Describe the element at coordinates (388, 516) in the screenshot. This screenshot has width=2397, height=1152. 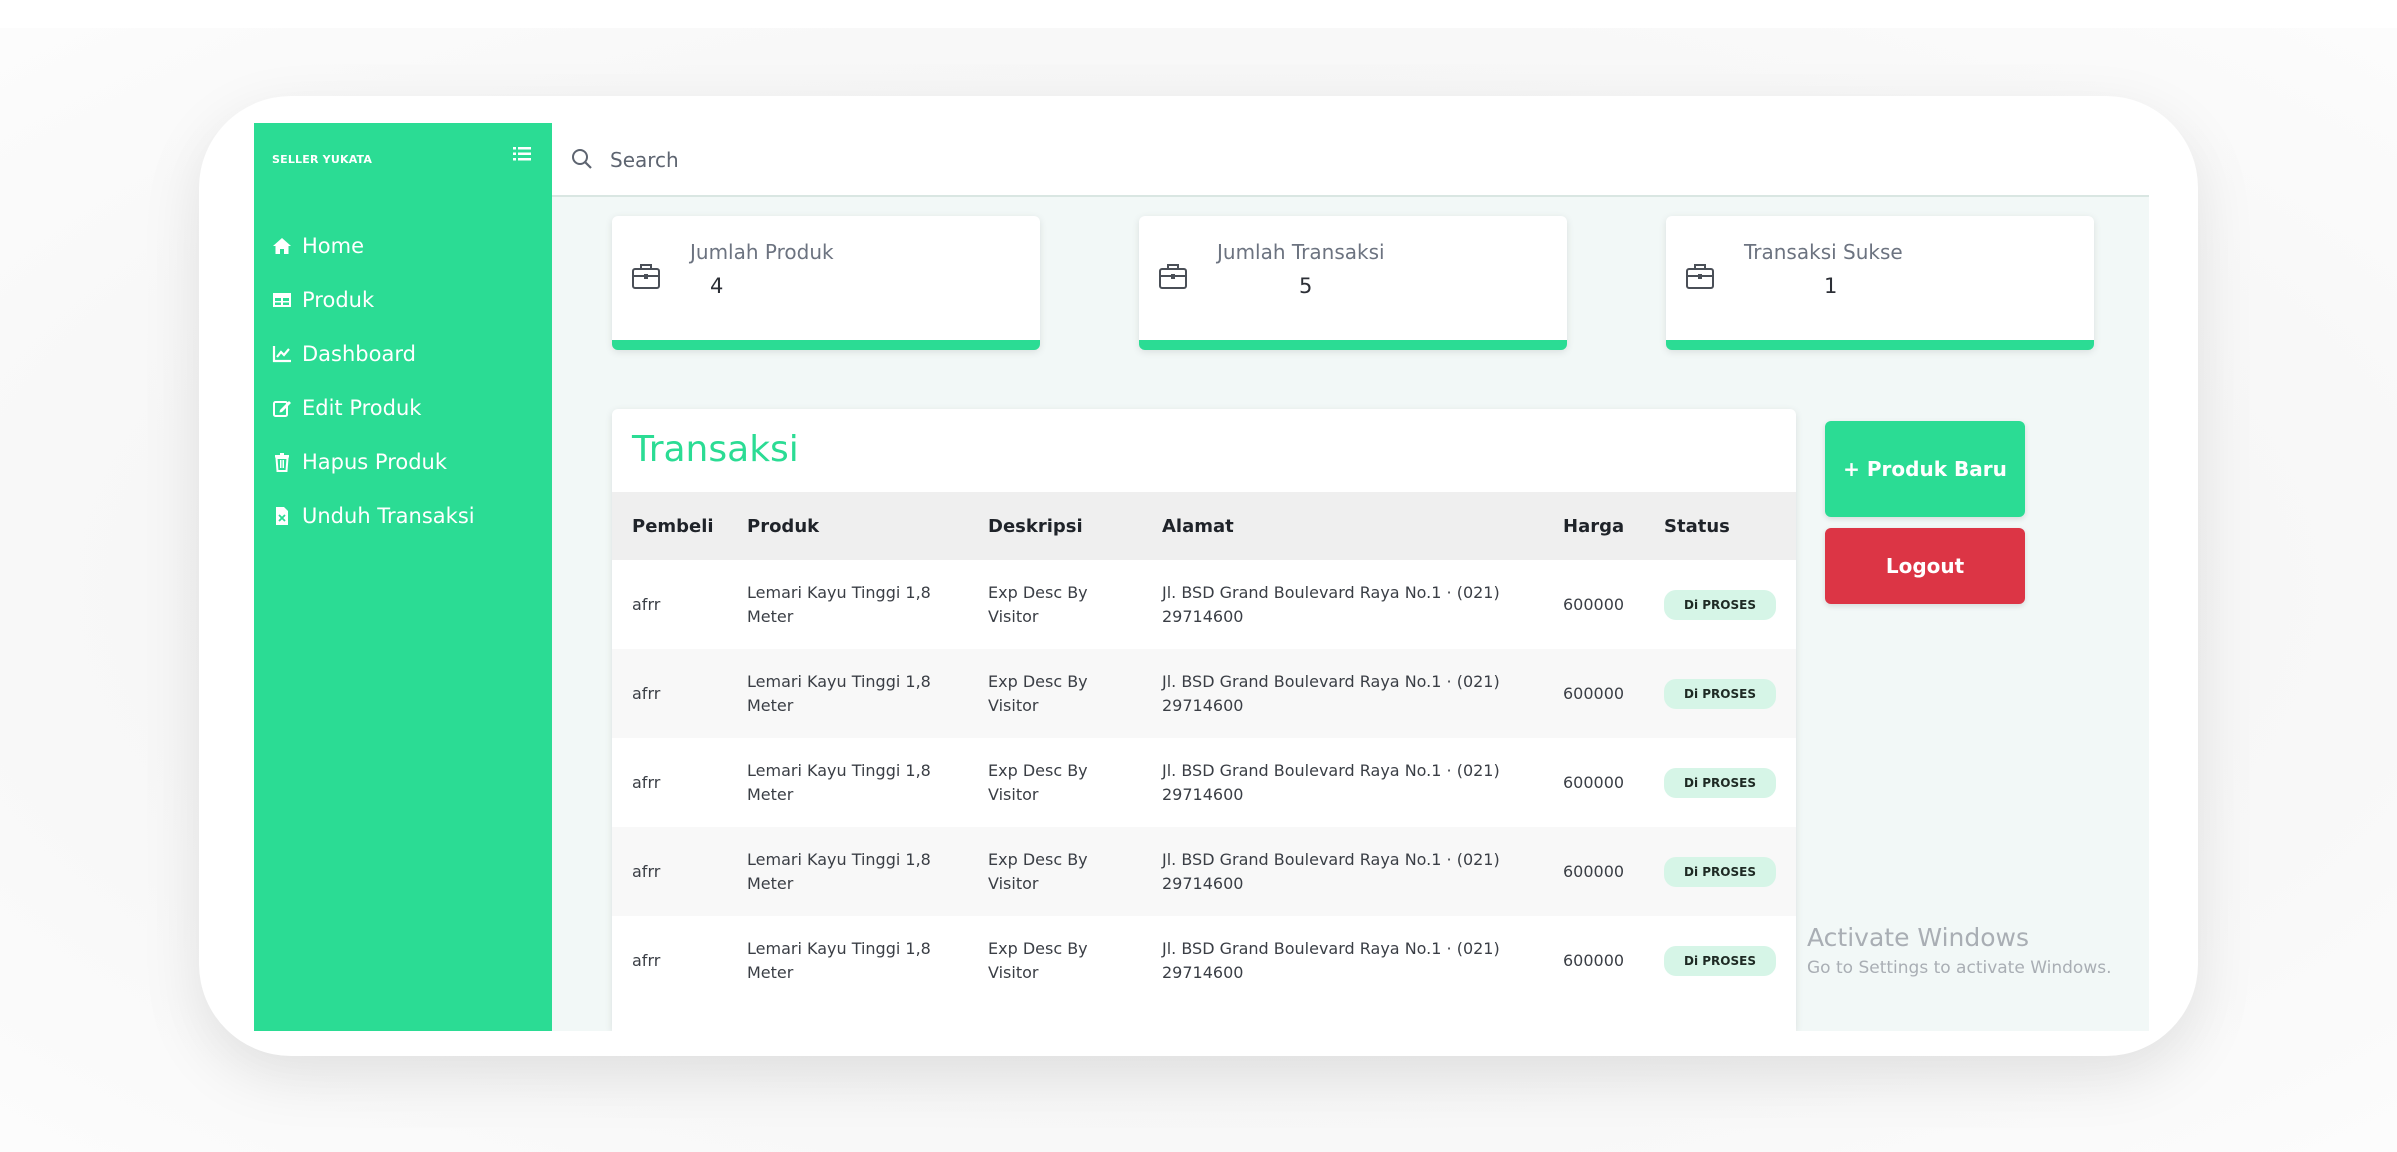
I see `sidebar-item-label: Unduh Transaksi` at that location.